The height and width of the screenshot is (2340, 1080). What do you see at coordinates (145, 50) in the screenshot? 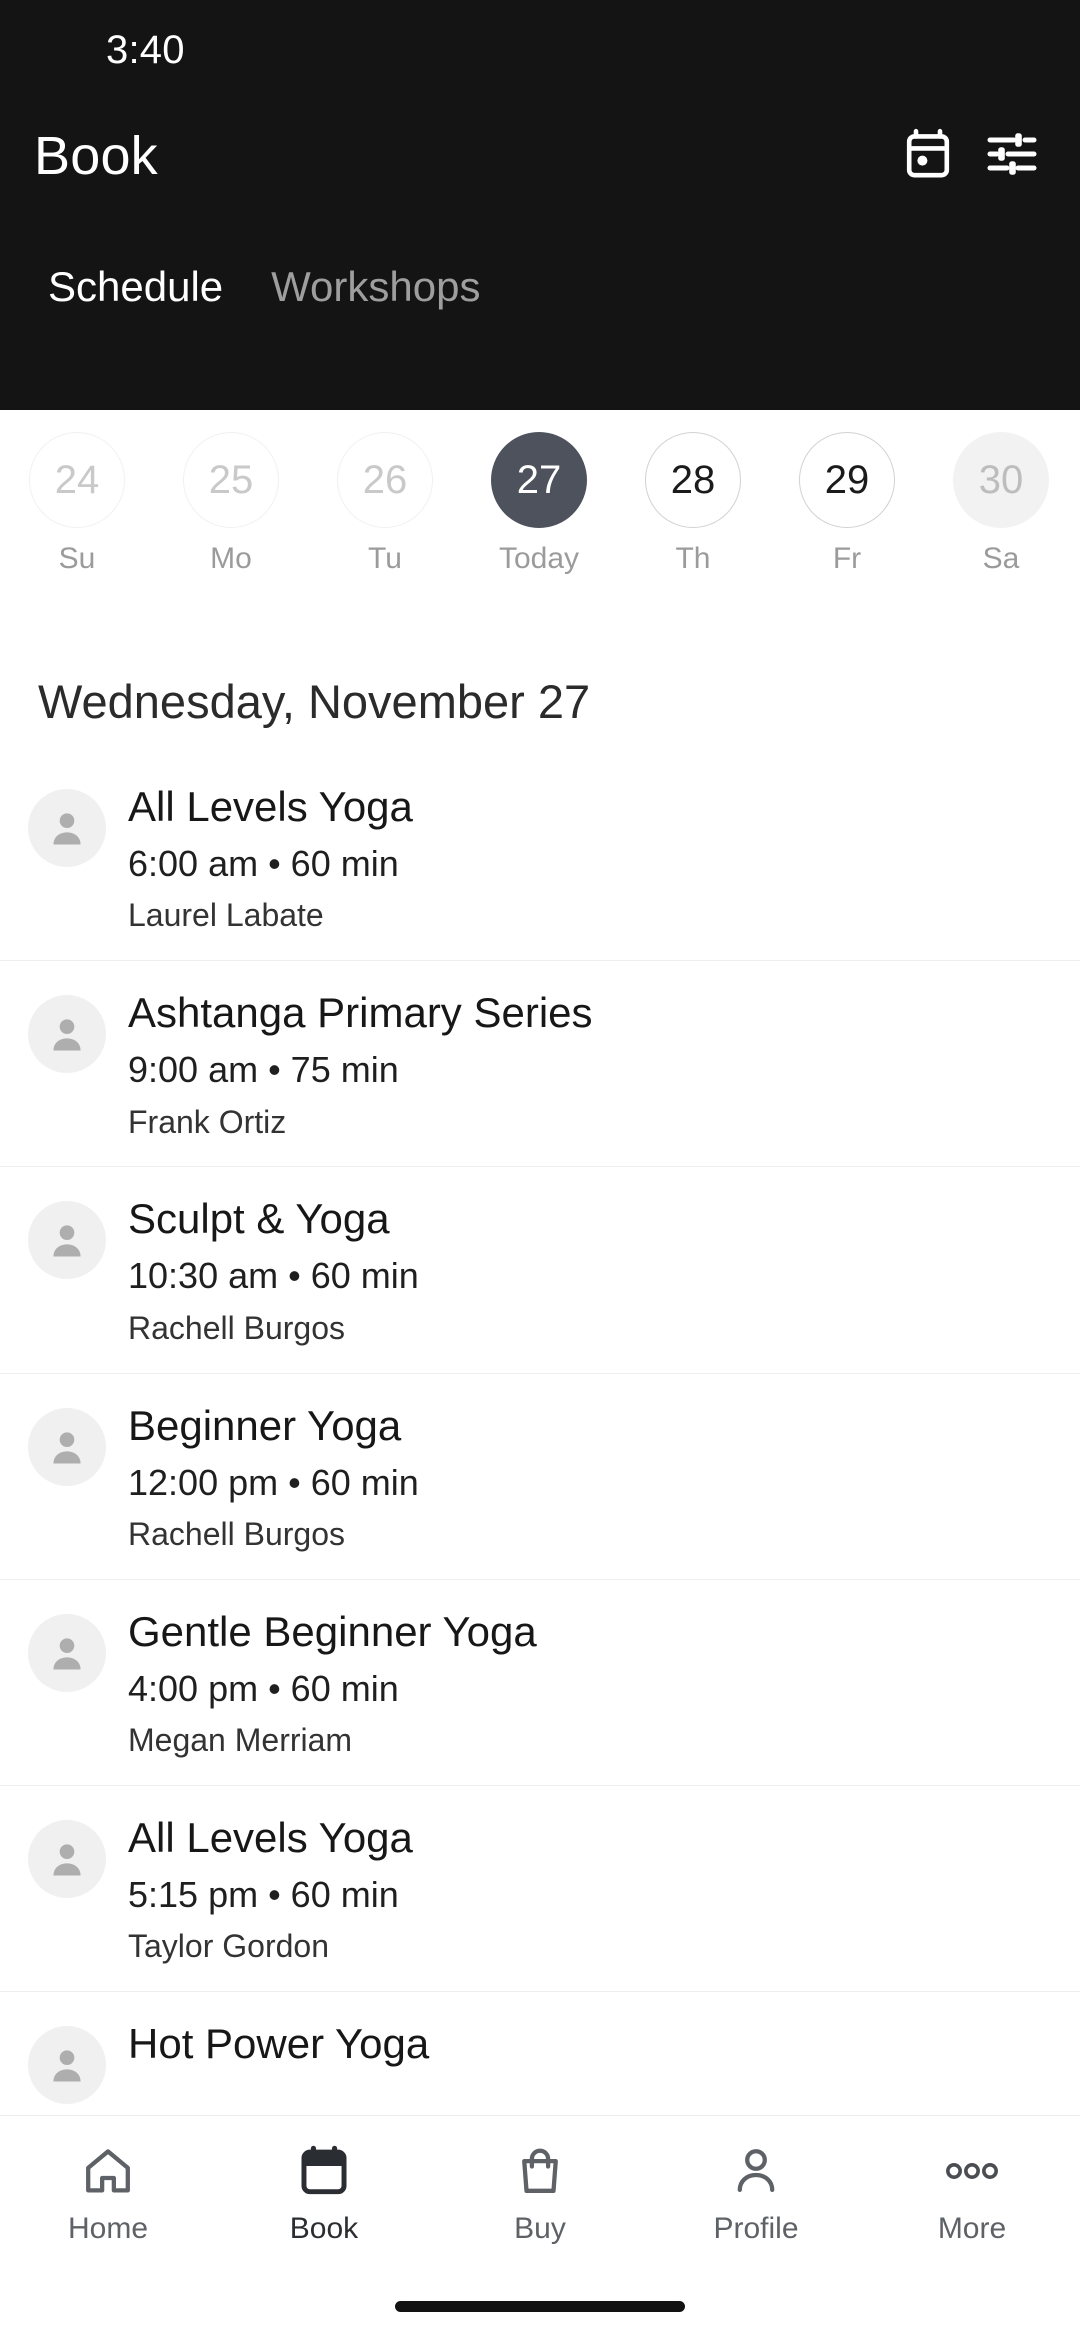
I see `status-bar-clock: 3:40` at bounding box center [145, 50].